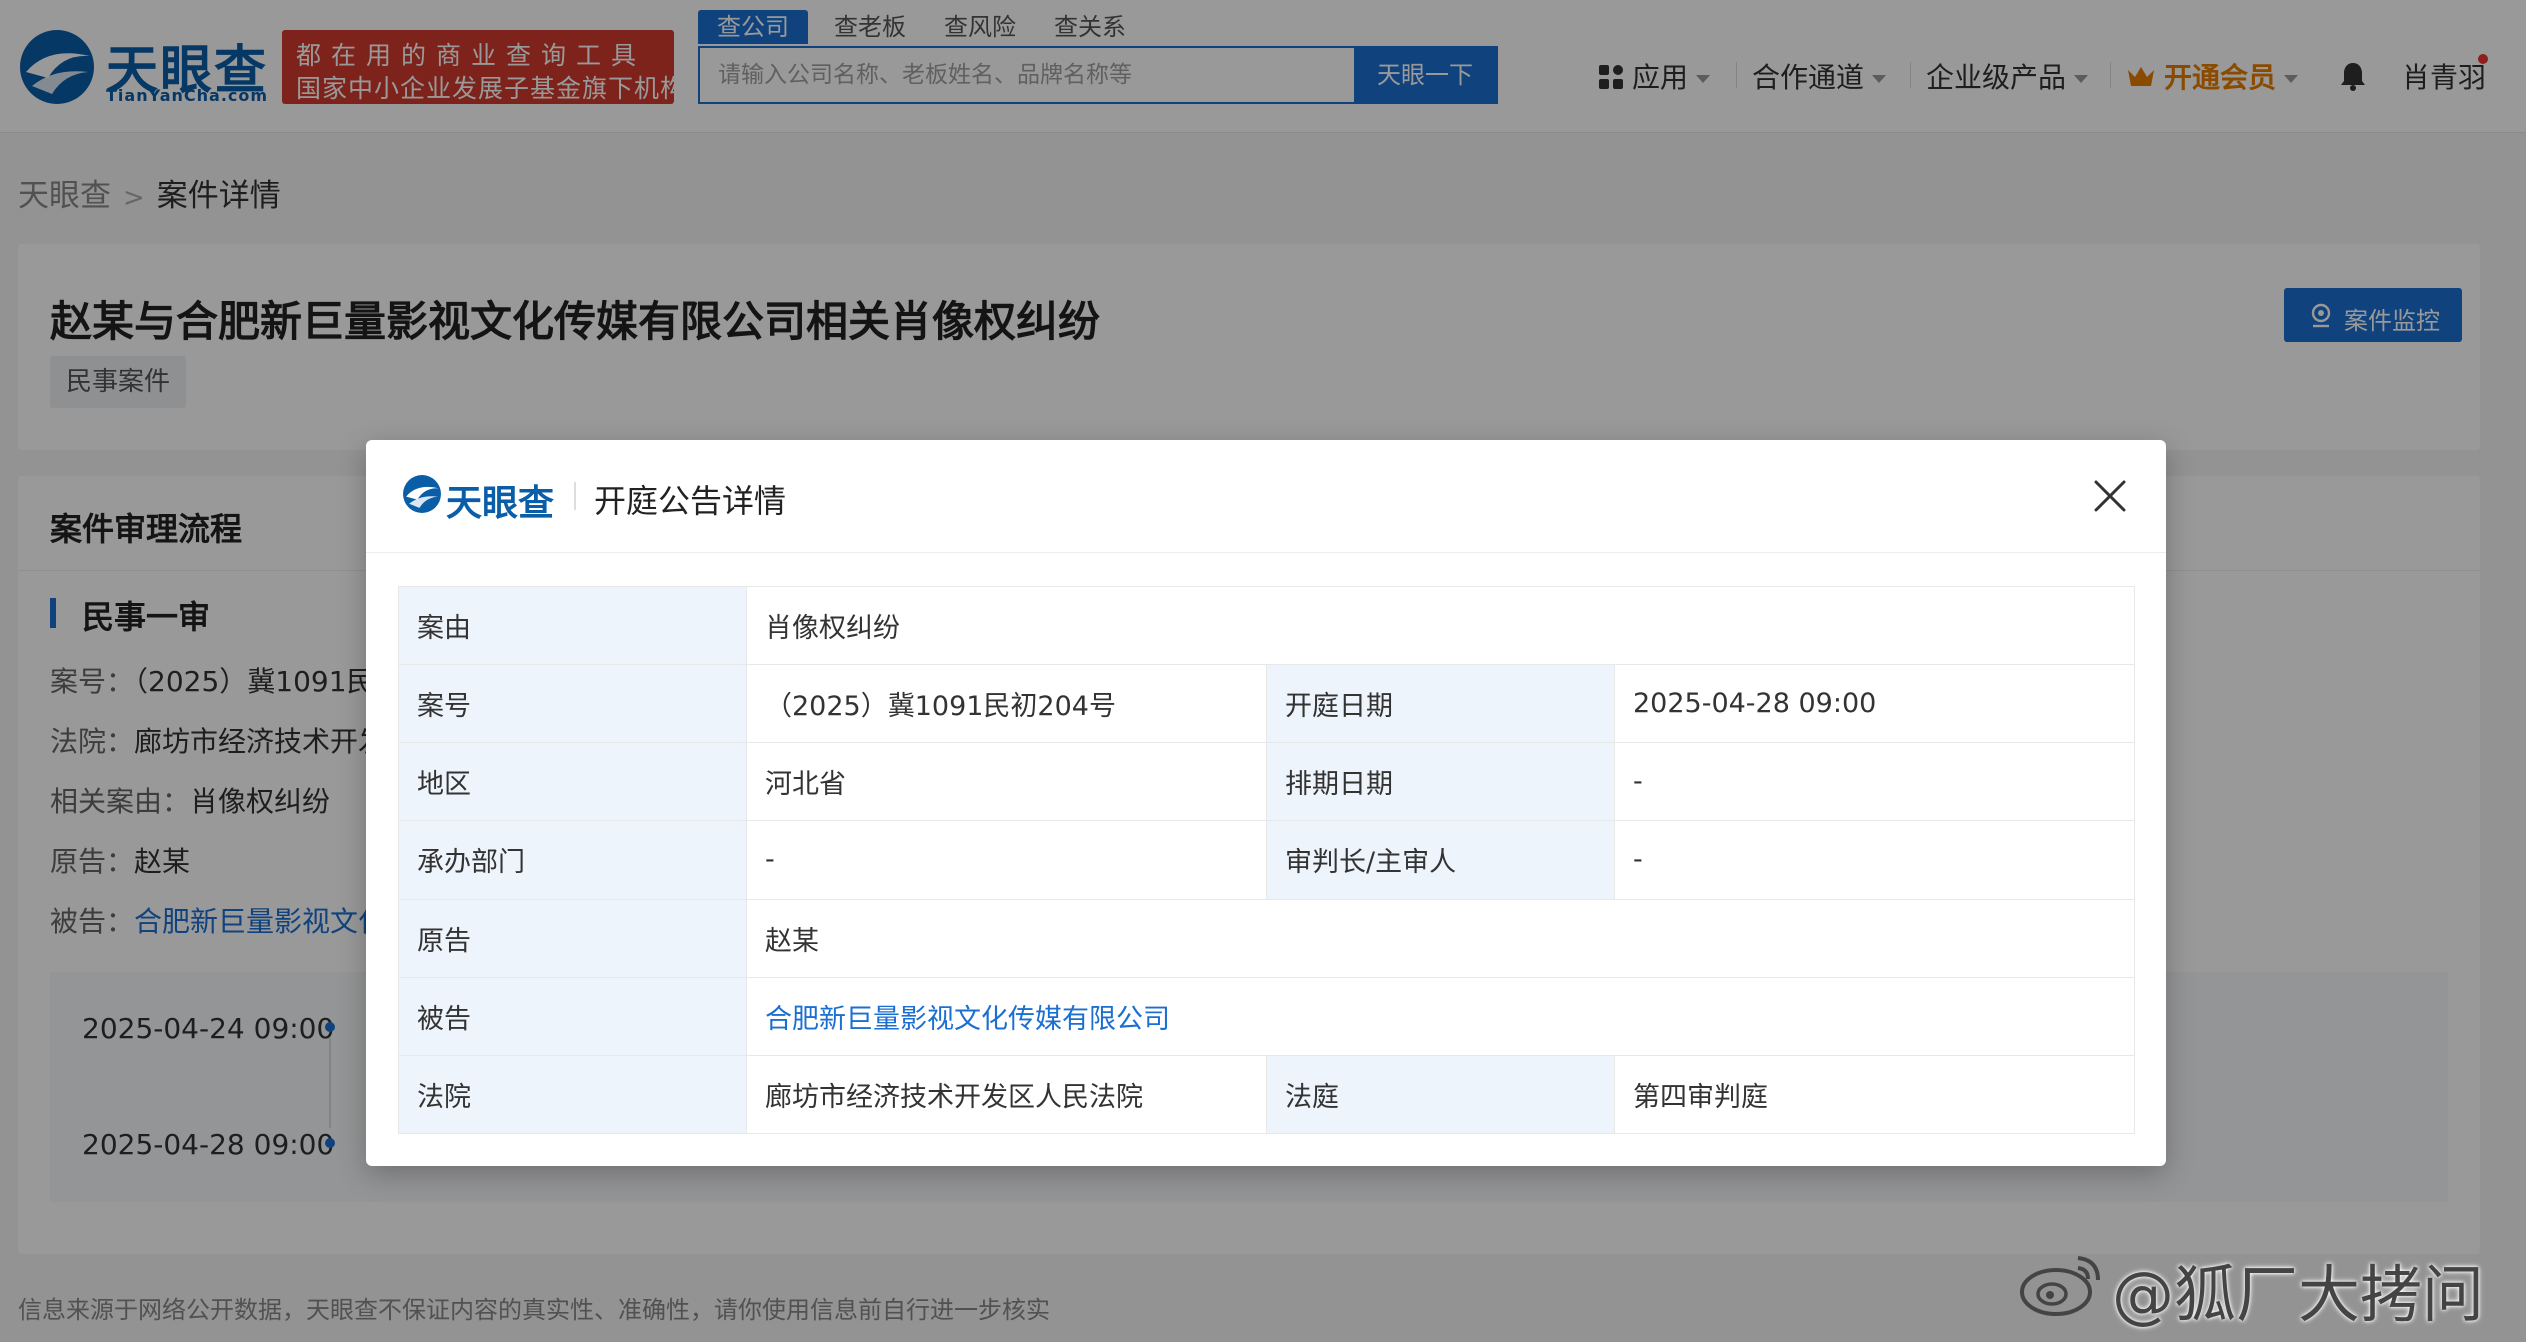 The image size is (2526, 1342). I want to click on defendant-link: 合肥新巨量影视文化传媒有限公司, so click(967, 1019).